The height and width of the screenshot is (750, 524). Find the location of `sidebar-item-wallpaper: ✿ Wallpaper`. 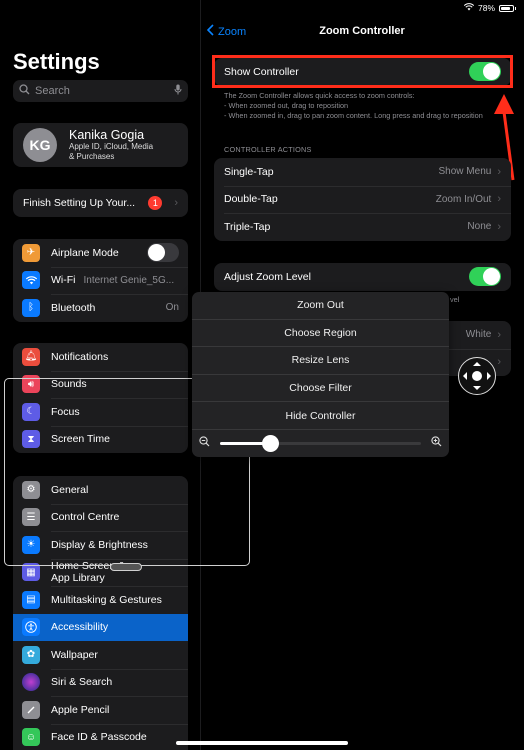

sidebar-item-wallpaper: ✿ Wallpaper is located at coordinates (100, 655).